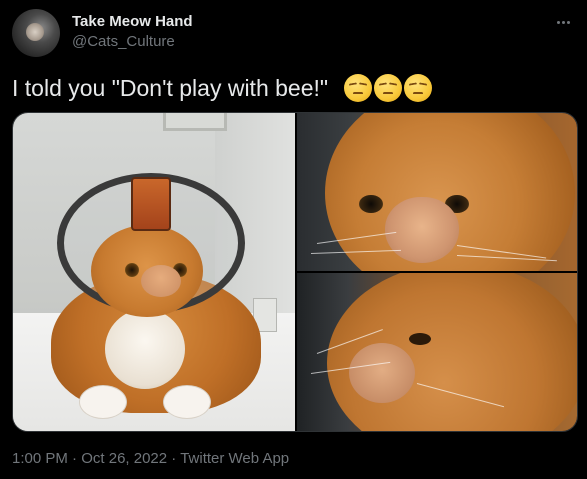 The width and height of the screenshot is (587, 479). I want to click on tweet-date: Oct 26, 2022, so click(124, 458).